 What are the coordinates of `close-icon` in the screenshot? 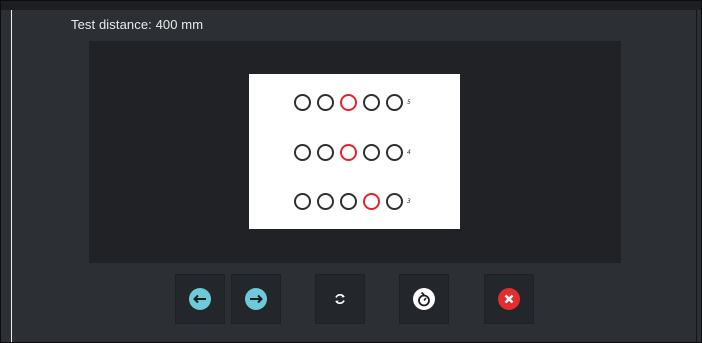 It's located at (509, 299).